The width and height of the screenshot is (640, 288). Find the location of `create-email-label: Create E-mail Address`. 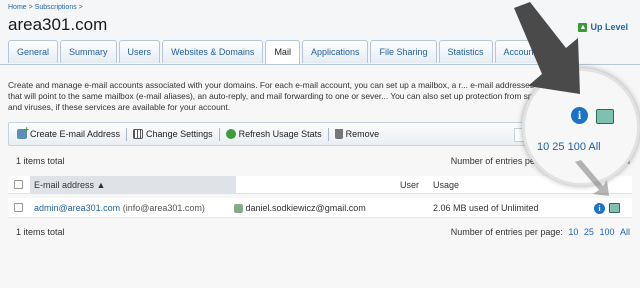

create-email-label: Create E-mail Address is located at coordinates (75, 134).